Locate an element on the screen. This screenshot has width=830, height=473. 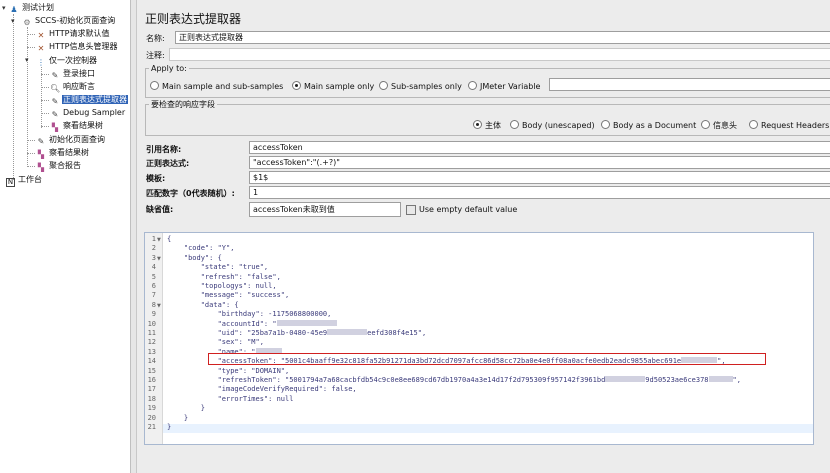
reference-name-input: accessToken is located at coordinates (539, 147).